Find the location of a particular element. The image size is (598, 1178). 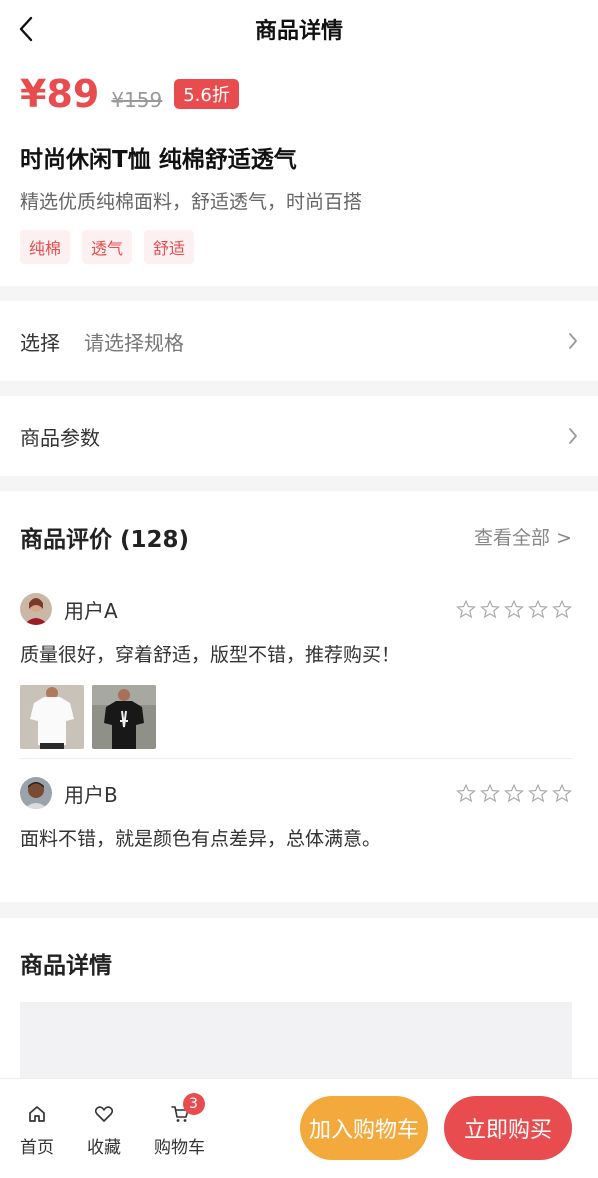

favorite-tab: 收藏 is located at coordinates (104, 1129).